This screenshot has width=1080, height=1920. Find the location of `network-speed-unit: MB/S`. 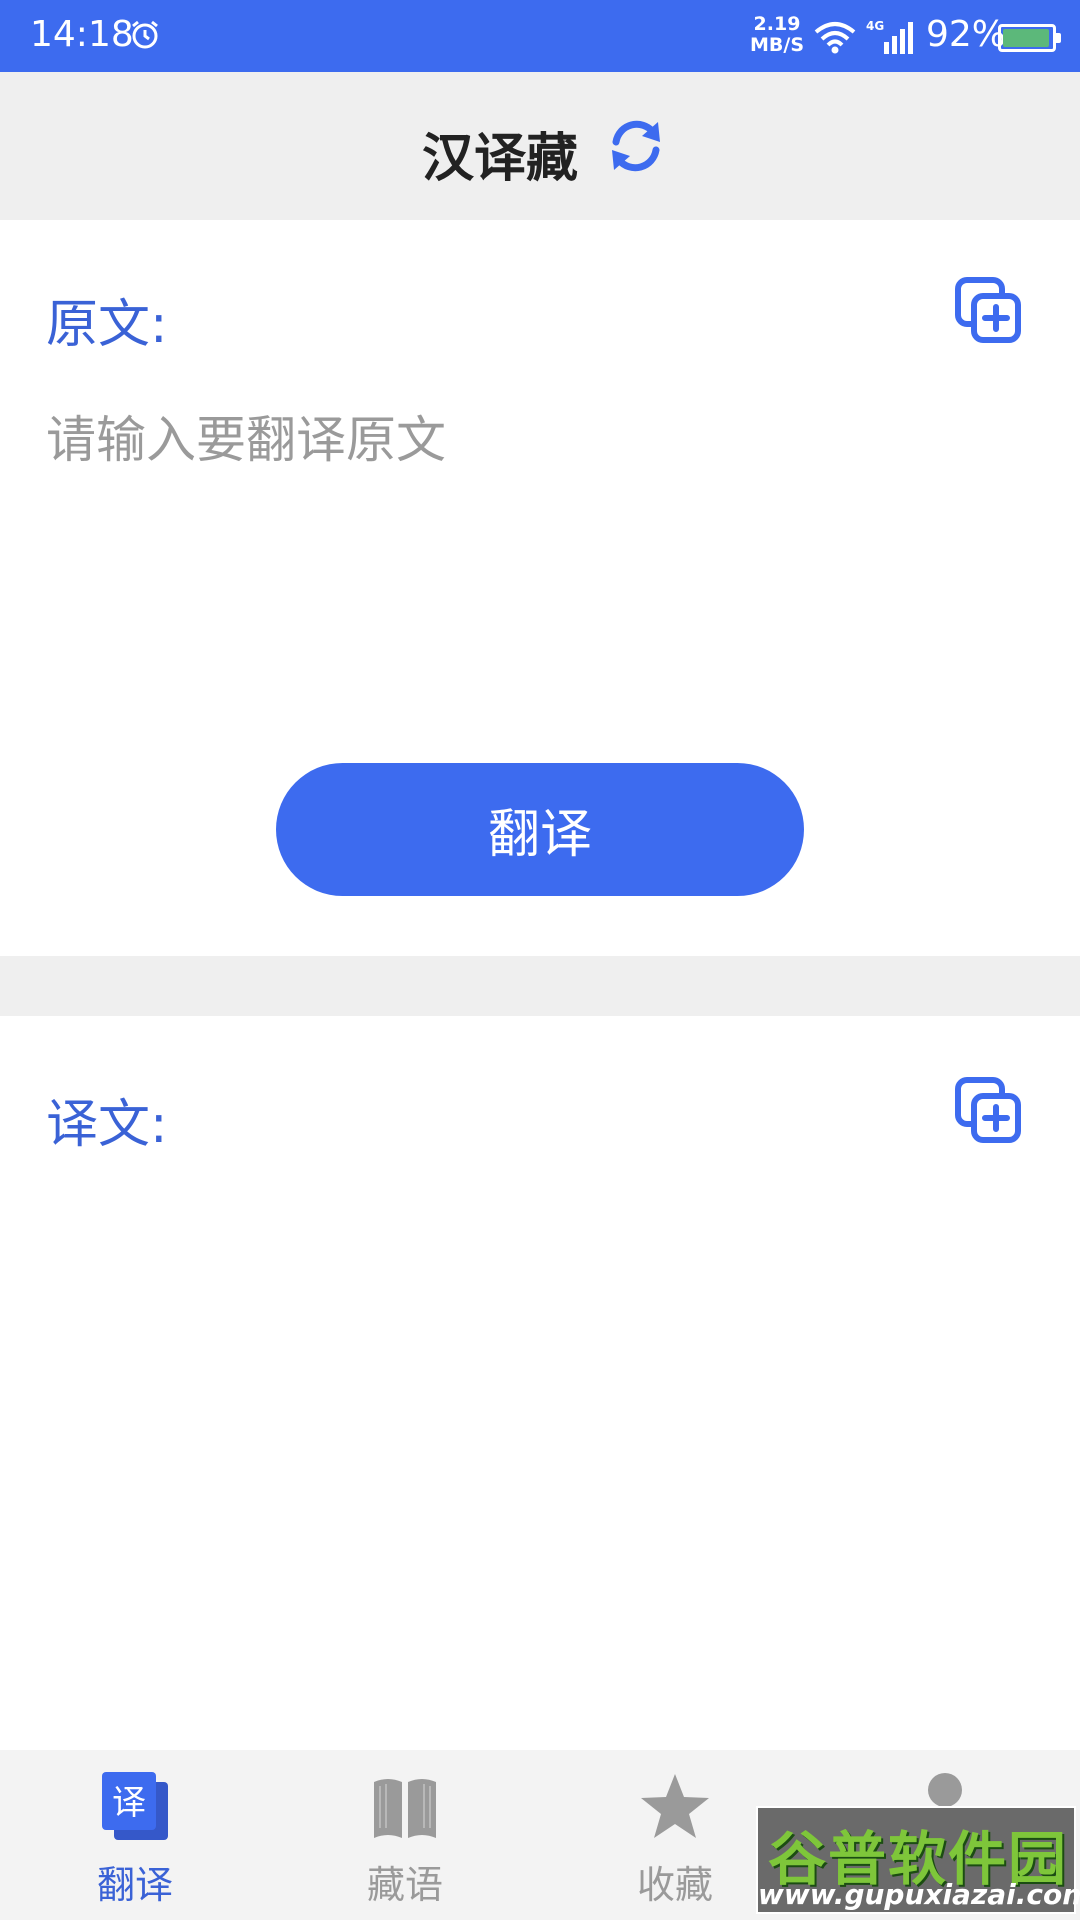

network-speed-unit: MB/S is located at coordinates (776, 45).